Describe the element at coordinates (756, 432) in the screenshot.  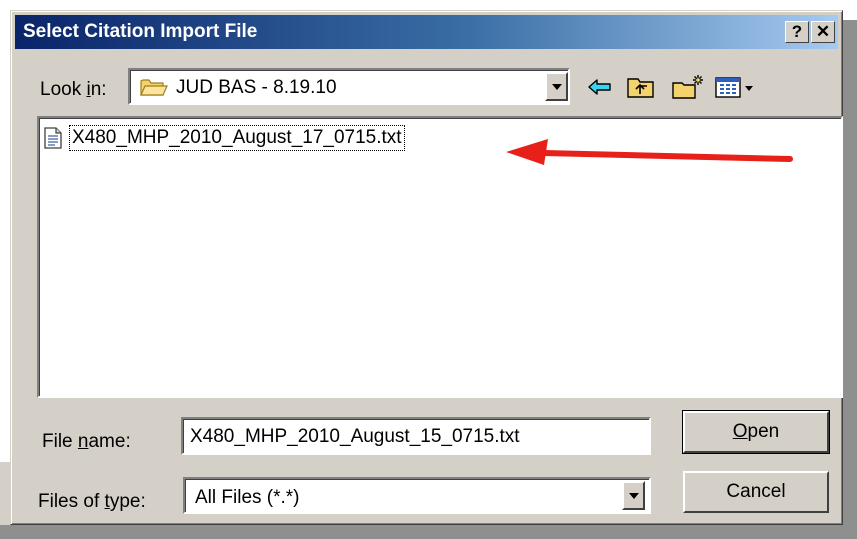
I see `open-button: Open` at that location.